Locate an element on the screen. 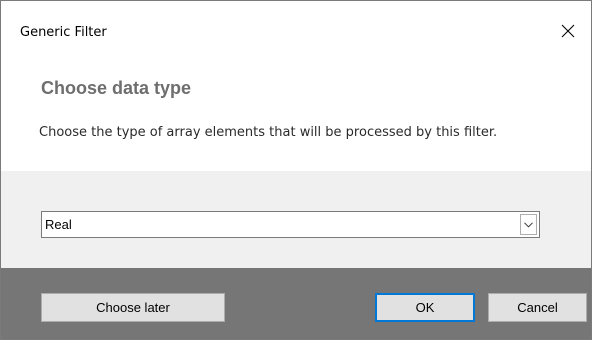 The height and width of the screenshot is (340, 592). close-button is located at coordinates (568, 31).